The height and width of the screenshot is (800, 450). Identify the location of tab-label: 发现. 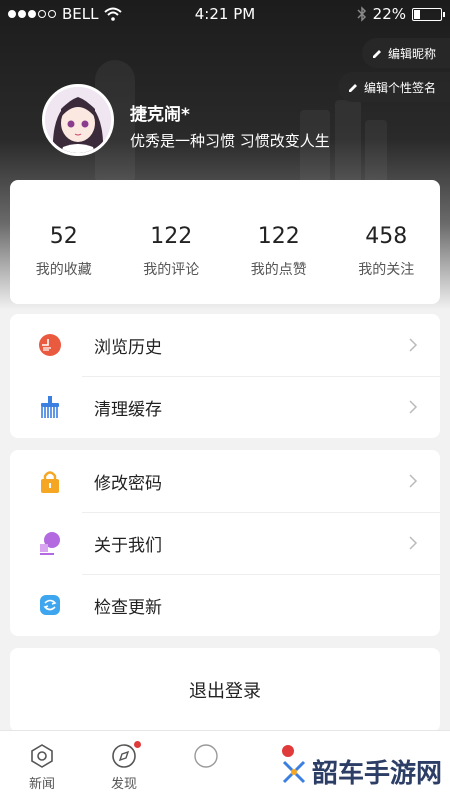
(123, 784).